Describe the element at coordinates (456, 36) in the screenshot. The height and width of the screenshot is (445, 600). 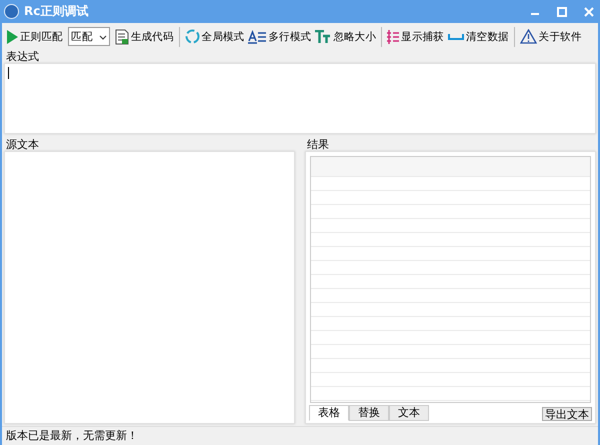
I see `bracket-icon` at that location.